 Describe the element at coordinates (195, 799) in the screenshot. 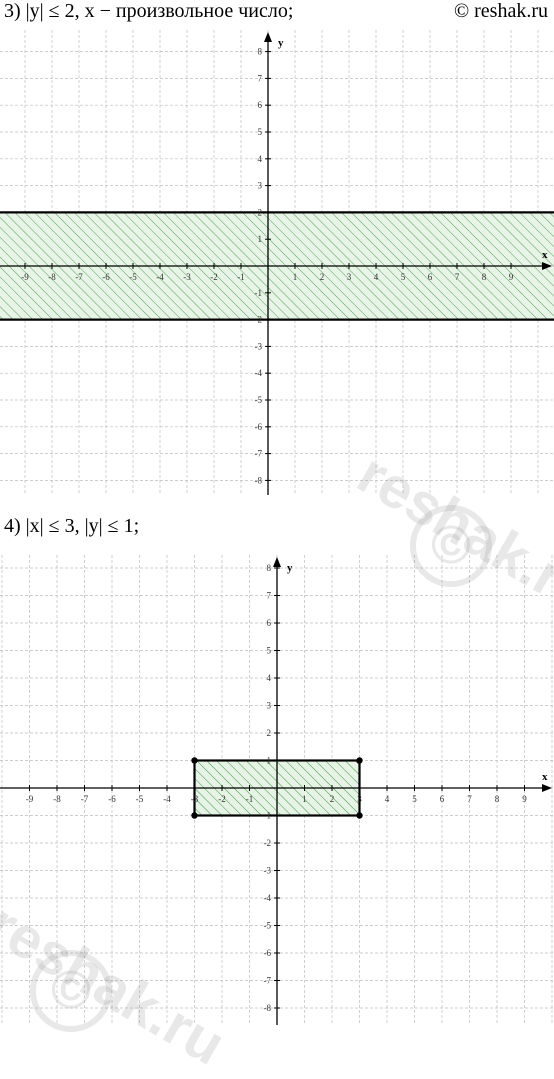

I see `x-tick-label: -3` at that location.